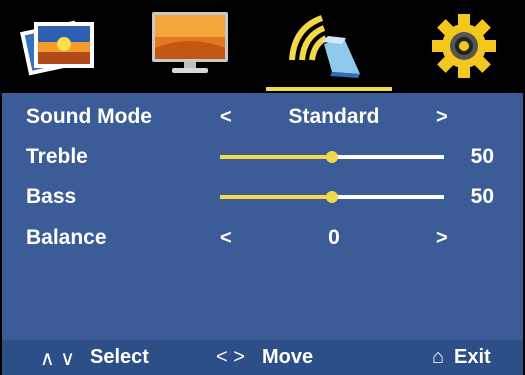  I want to click on home-icon: ⌂, so click(438, 357).